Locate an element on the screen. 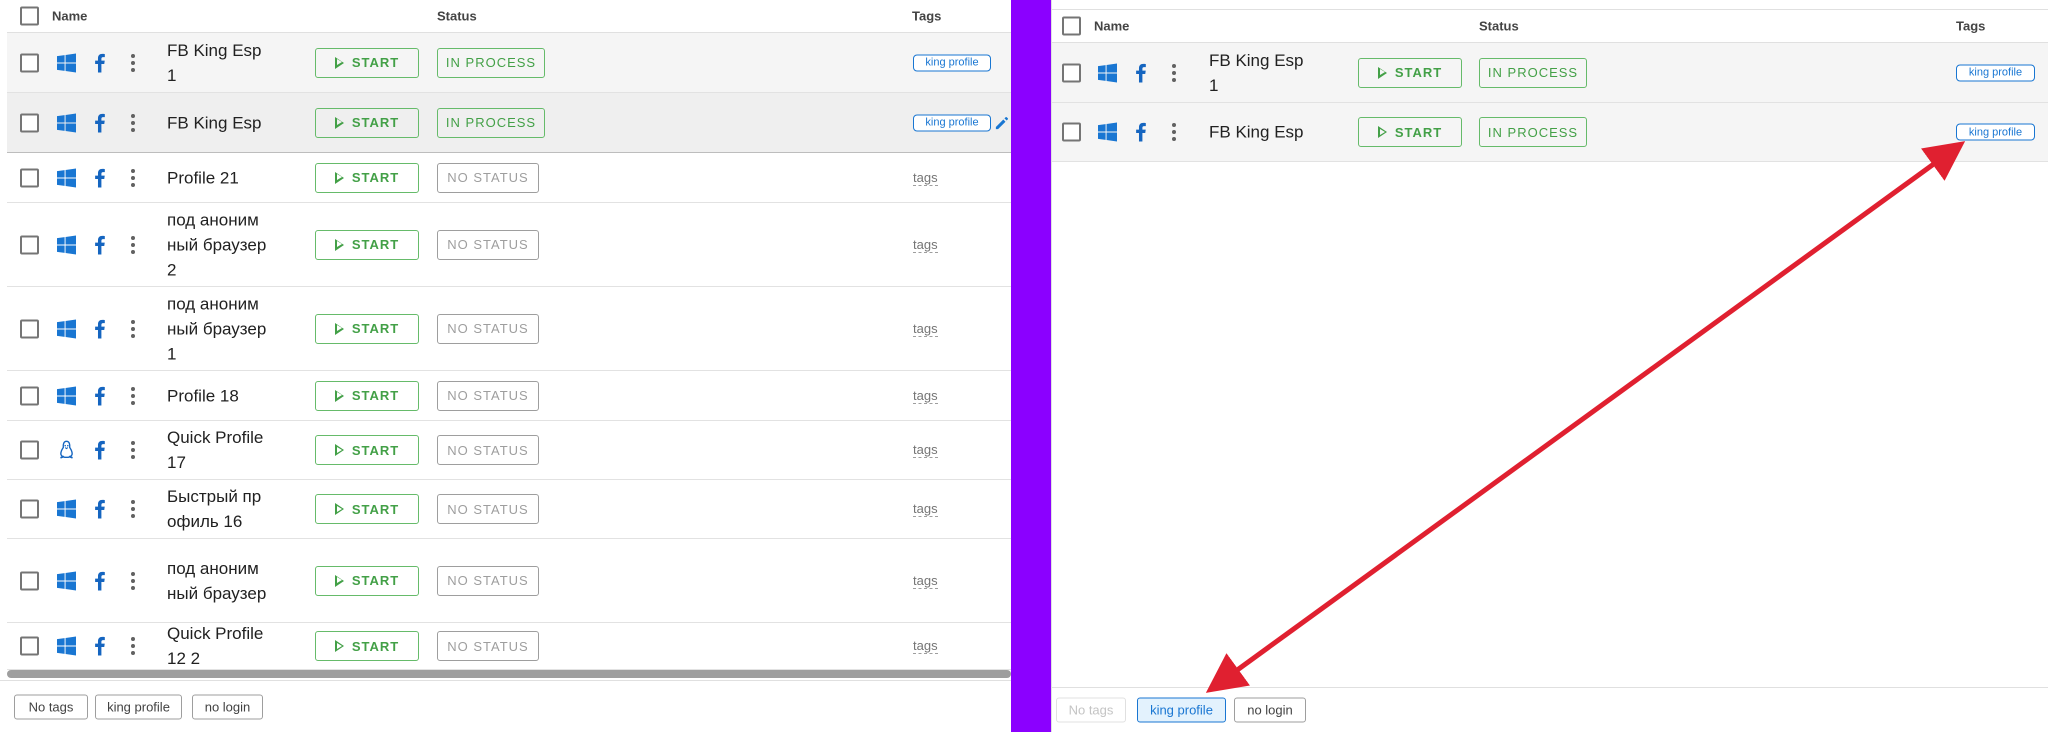 This screenshot has width=2048, height=732. profile-name: Quick Profile 12 2 is located at coordinates (217, 646).